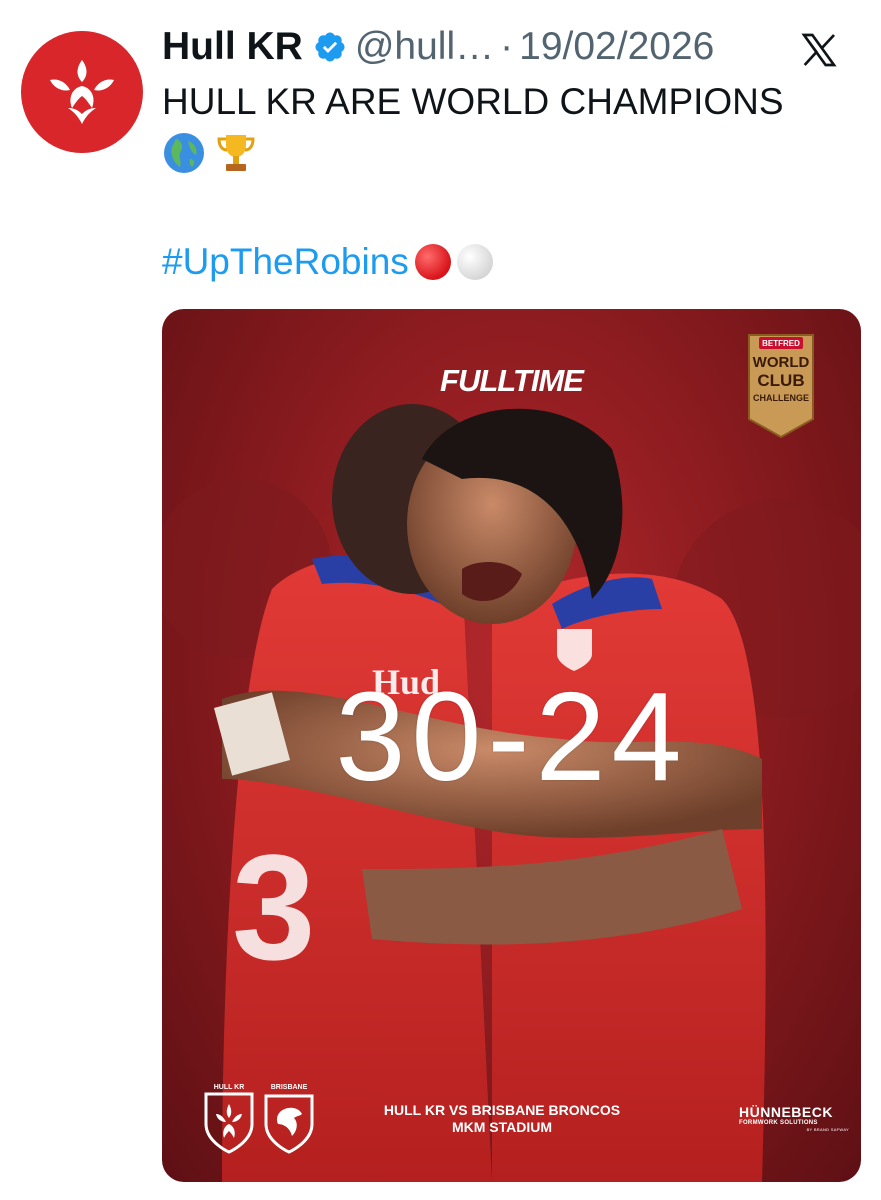 This screenshot has height=1200, width=881. Describe the element at coordinates (289, 1124) in the screenshot. I see `brisbane-broncos-crest-icon` at that location.